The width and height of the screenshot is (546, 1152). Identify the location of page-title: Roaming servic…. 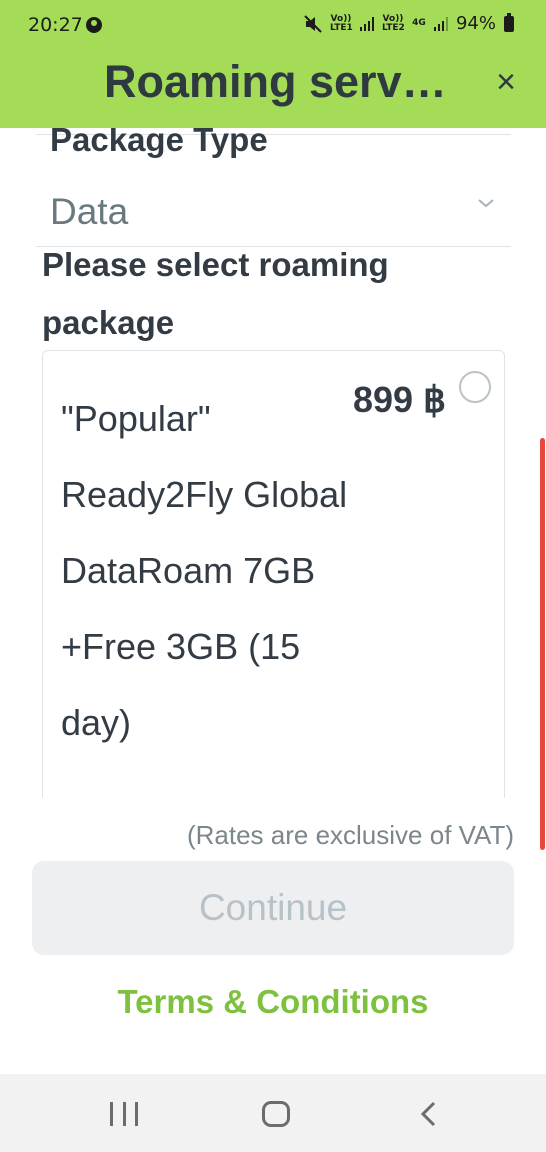
(279, 81).